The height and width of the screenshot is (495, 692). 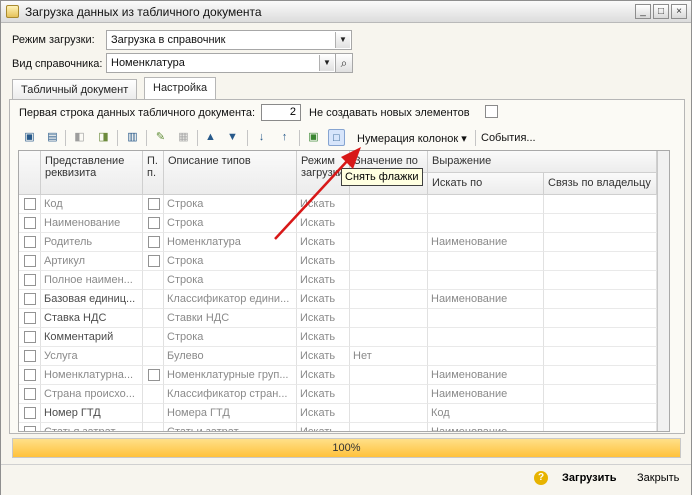 I want to click on up-arrow-icon: ▲, so click(x=210, y=137).